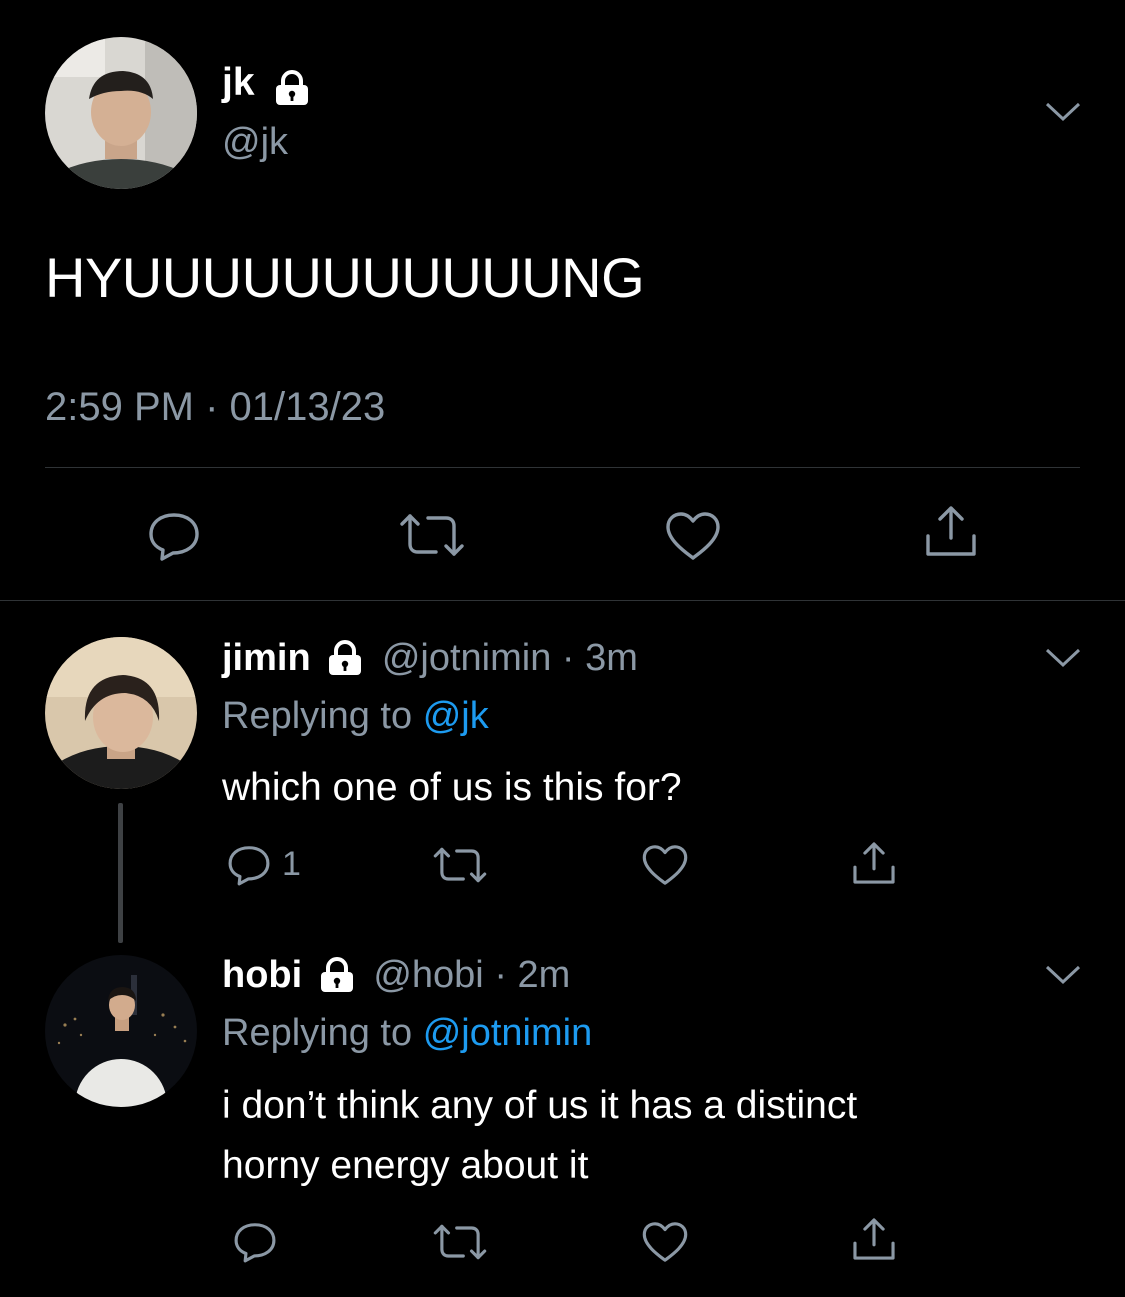  Describe the element at coordinates (456, 716) in the screenshot. I see `replying-to-handle: @jk` at that location.